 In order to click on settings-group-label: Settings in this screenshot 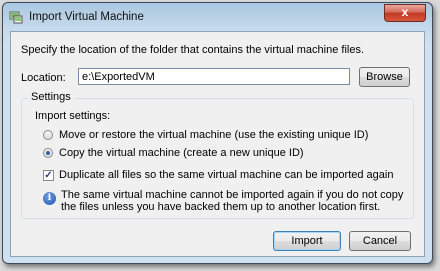, I will do `click(51, 97)`.